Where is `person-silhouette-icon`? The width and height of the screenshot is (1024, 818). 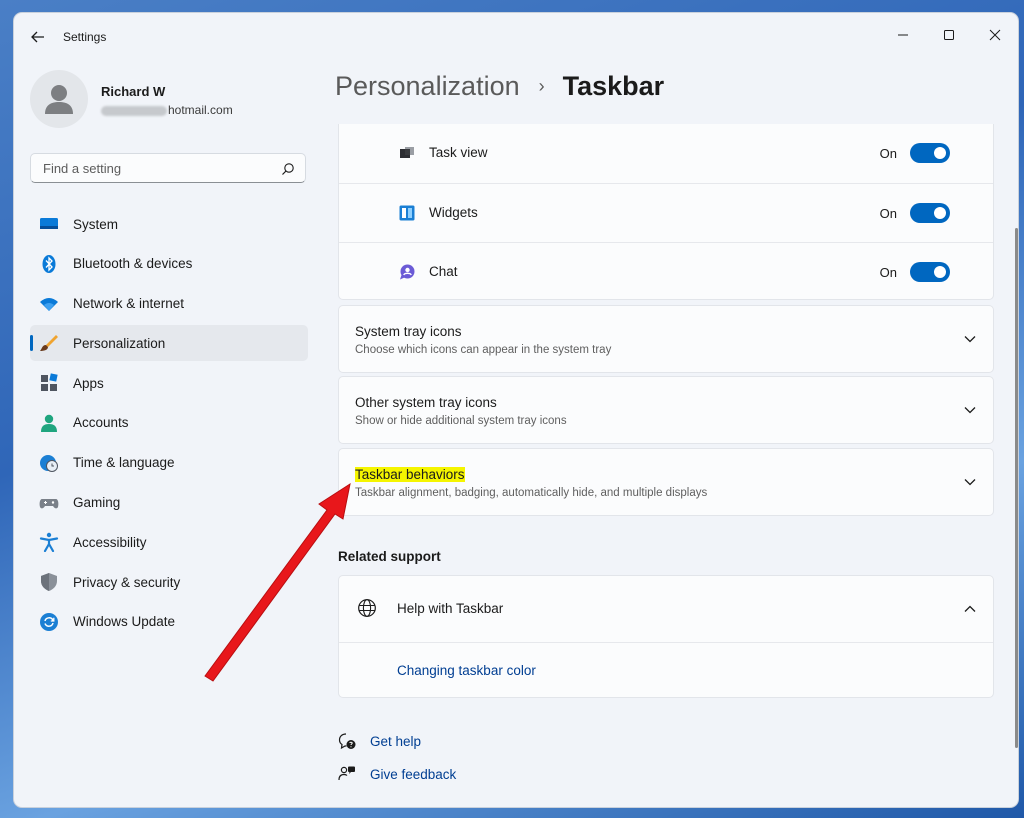 person-silhouette-icon is located at coordinates (59, 99).